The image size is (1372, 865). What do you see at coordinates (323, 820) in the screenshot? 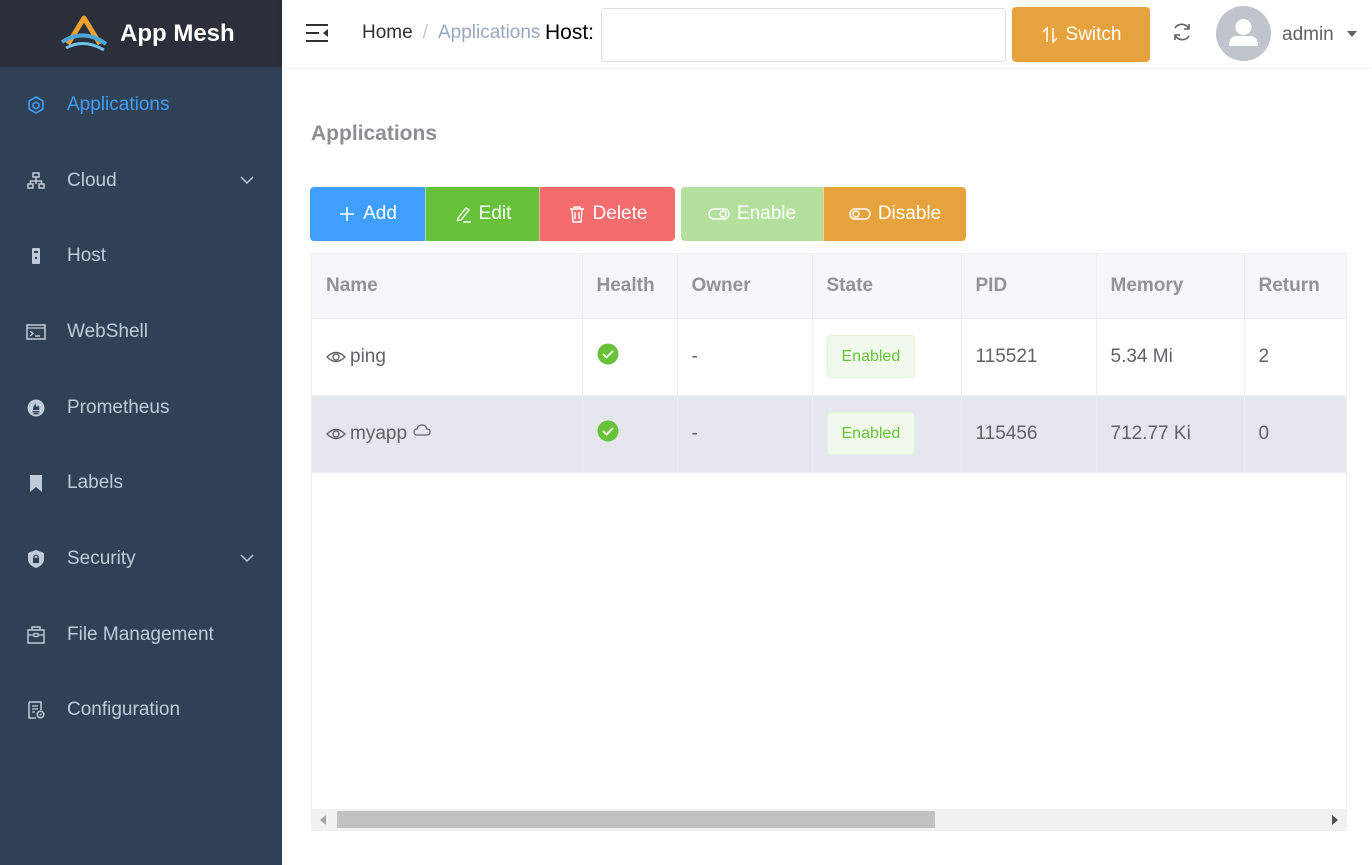
I see `scroll-left-arrow-icon` at bounding box center [323, 820].